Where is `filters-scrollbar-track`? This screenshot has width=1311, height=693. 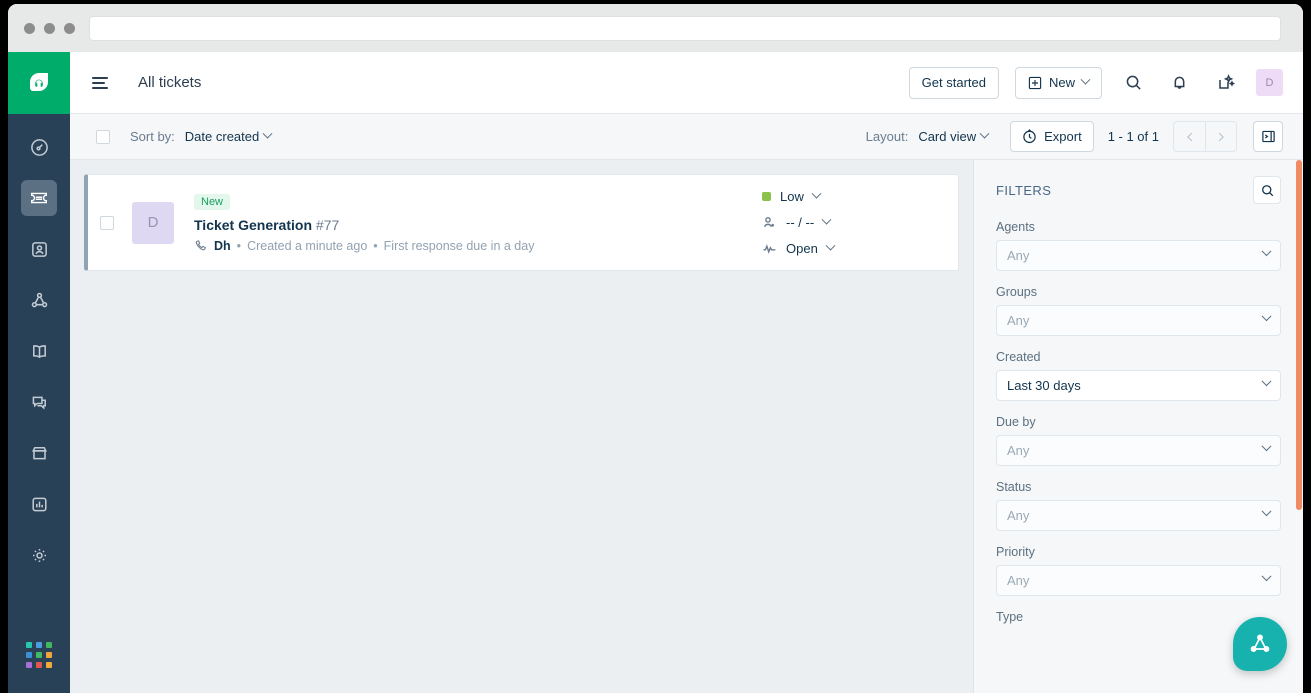
filters-scrollbar-track is located at coordinates (1299, 426).